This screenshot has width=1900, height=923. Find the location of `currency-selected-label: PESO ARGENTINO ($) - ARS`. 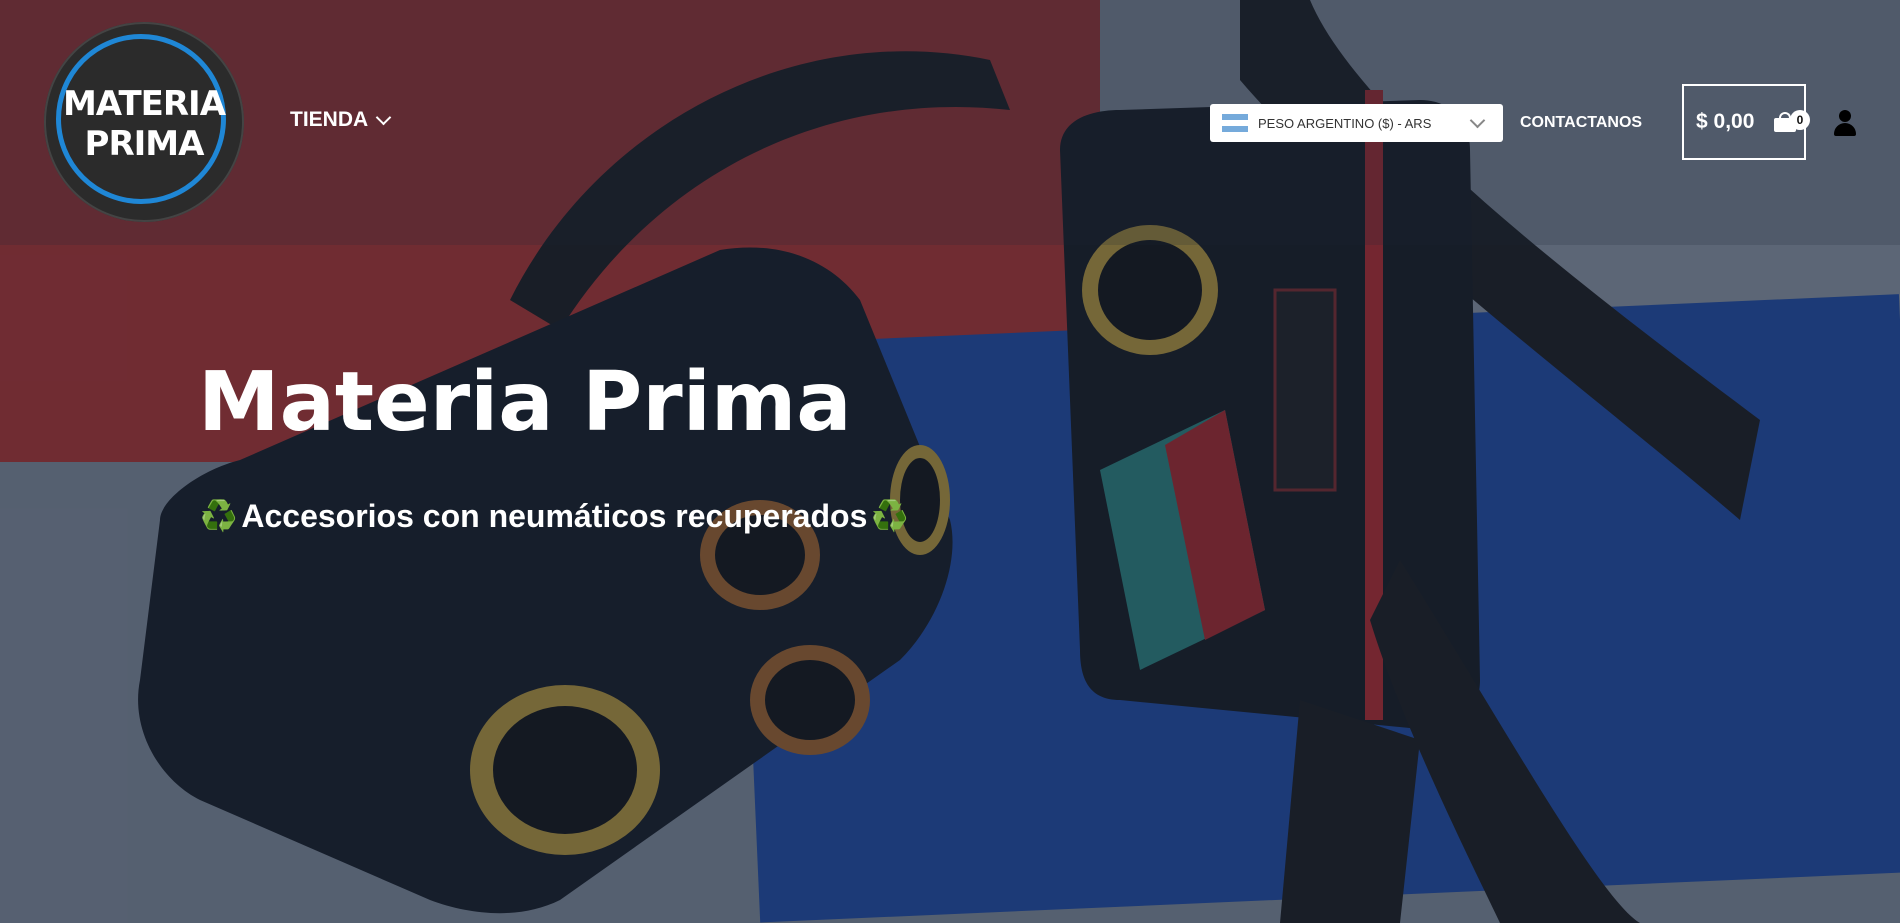

currency-selected-label: PESO ARGENTINO ($) - ARS is located at coordinates (1345, 123).